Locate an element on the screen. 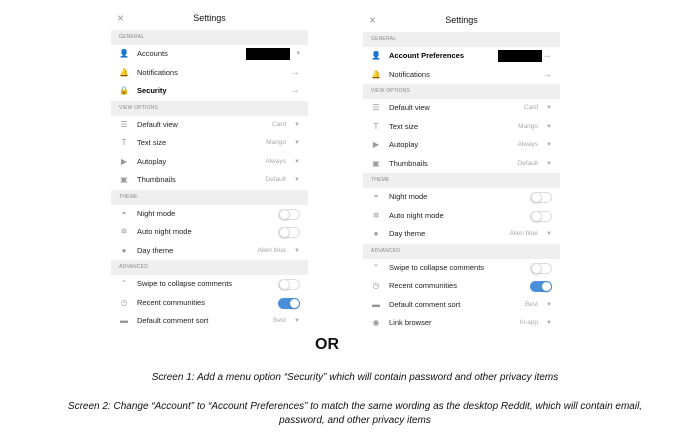 The image size is (681, 445). redacted-username is located at coordinates (520, 56).